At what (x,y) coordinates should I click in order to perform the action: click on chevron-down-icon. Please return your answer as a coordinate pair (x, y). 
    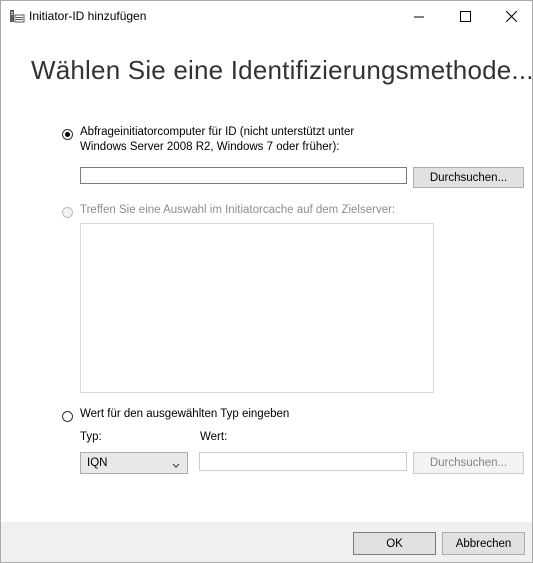
    Looking at the image, I should click on (176, 466).